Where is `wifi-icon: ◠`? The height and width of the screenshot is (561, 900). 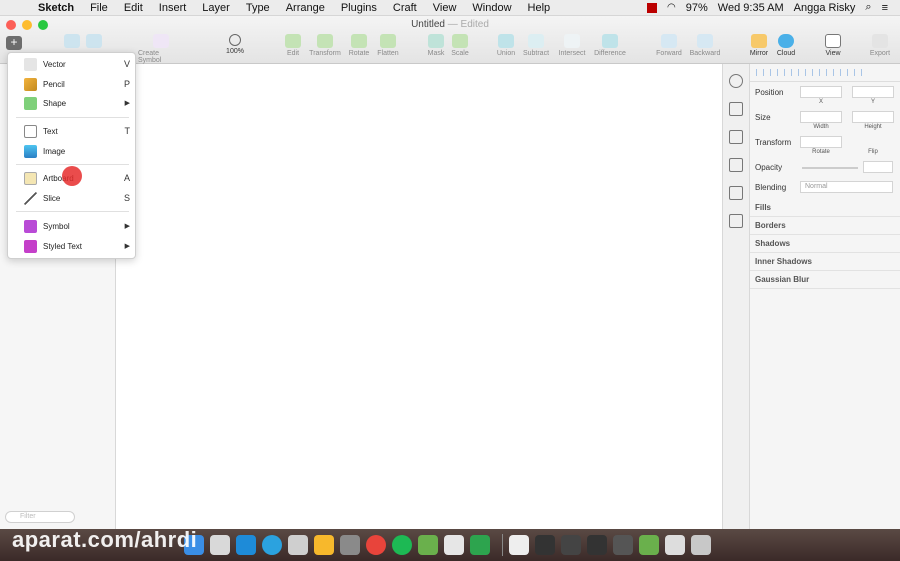
wifi-icon: ◠ is located at coordinates (671, 7).